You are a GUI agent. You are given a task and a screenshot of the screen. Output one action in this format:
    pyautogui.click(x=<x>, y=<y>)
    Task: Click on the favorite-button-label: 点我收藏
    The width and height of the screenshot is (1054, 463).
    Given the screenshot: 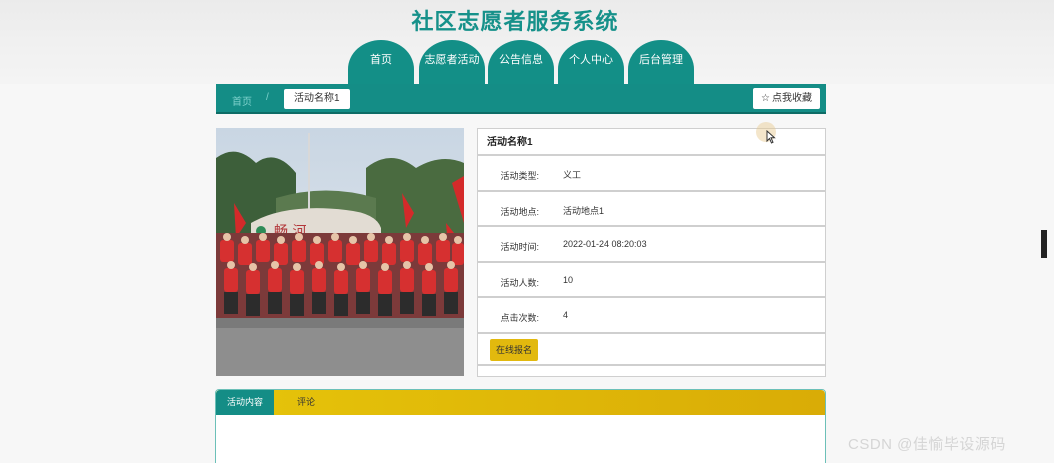 What is the action you would take?
    pyautogui.click(x=792, y=98)
    